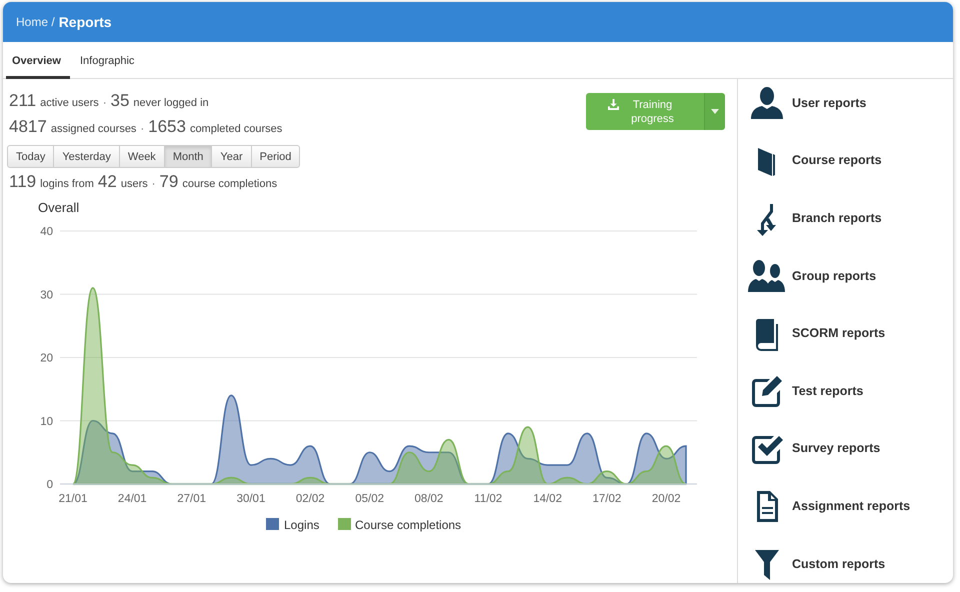 The height and width of the screenshot is (592, 960). Describe the element at coordinates (251, 499) in the screenshot. I see `axis-label: 30/01` at that location.